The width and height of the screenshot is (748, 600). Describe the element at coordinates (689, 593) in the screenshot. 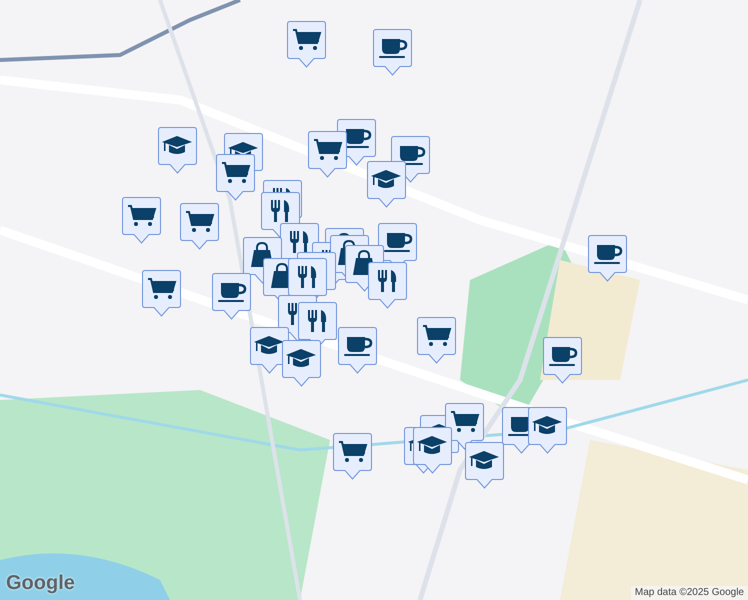

I see `map-attribution: Map data ©2025 Google` at that location.